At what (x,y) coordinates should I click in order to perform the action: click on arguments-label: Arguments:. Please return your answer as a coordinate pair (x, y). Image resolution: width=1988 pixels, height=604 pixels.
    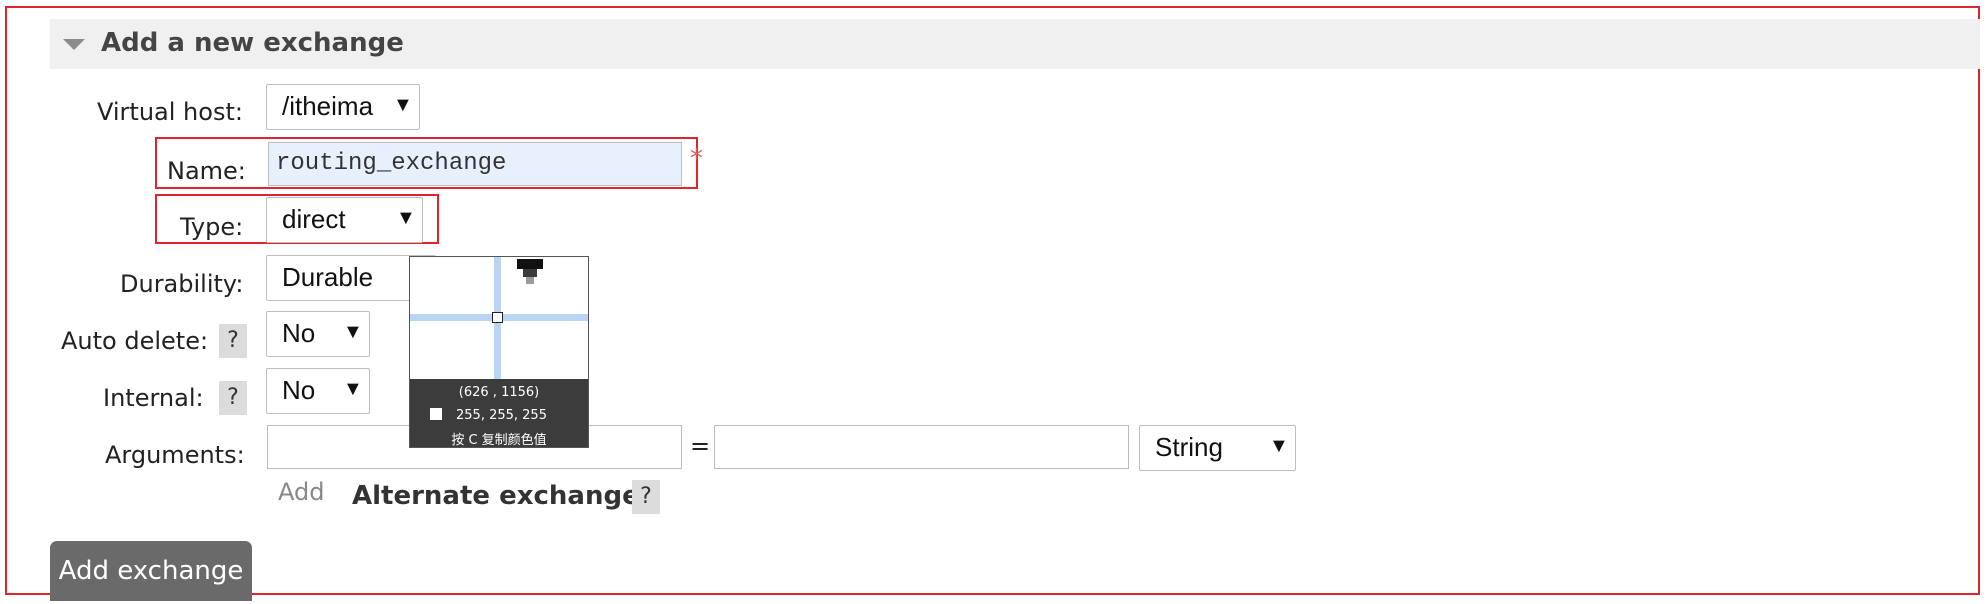
    Looking at the image, I should click on (175, 455).